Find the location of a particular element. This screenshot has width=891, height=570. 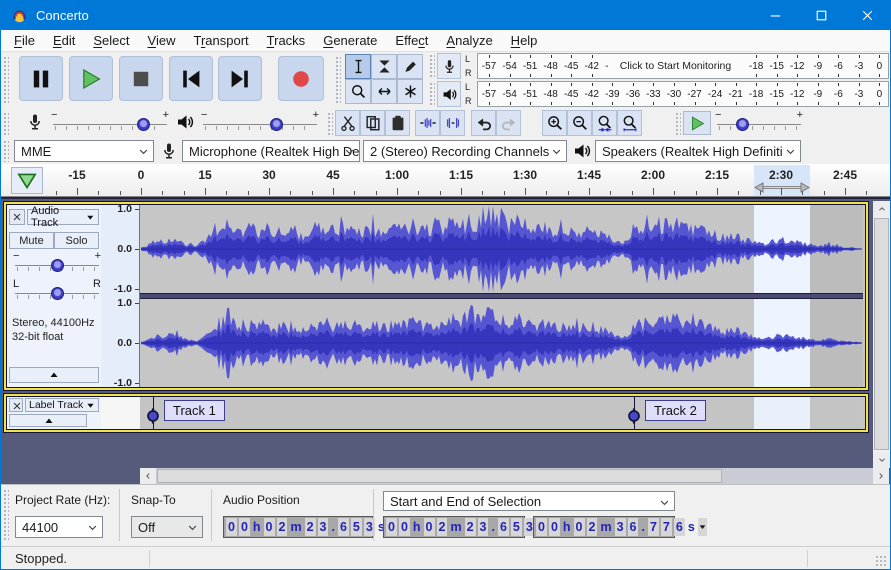

time-digit: 5 is located at coordinates (356, 527).